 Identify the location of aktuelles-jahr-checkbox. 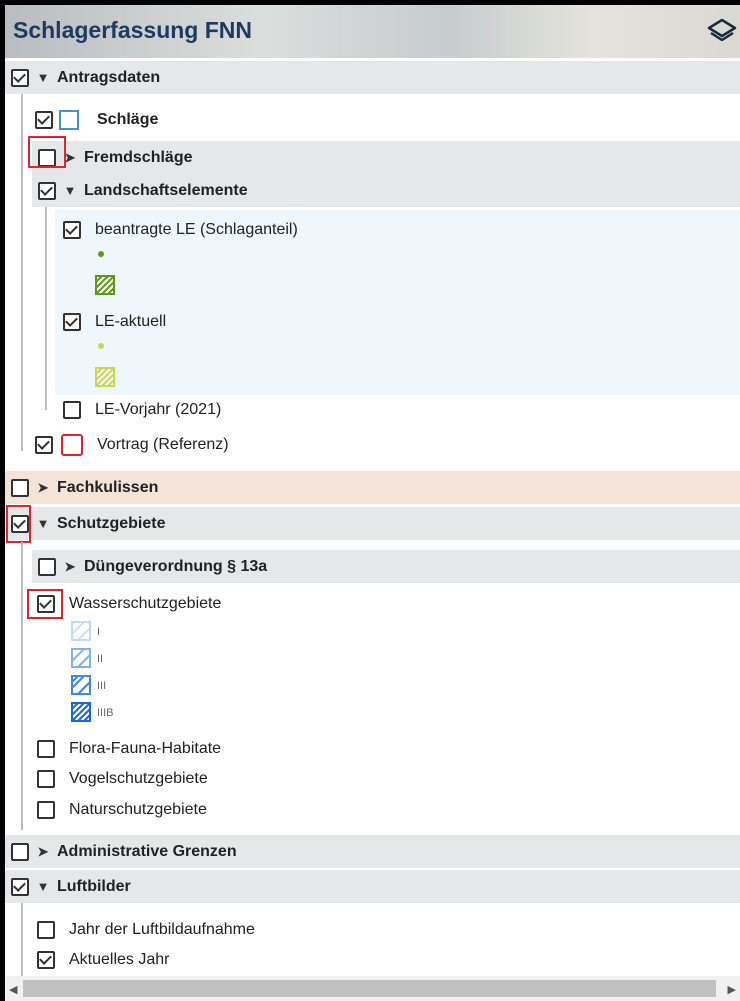
(46, 959).